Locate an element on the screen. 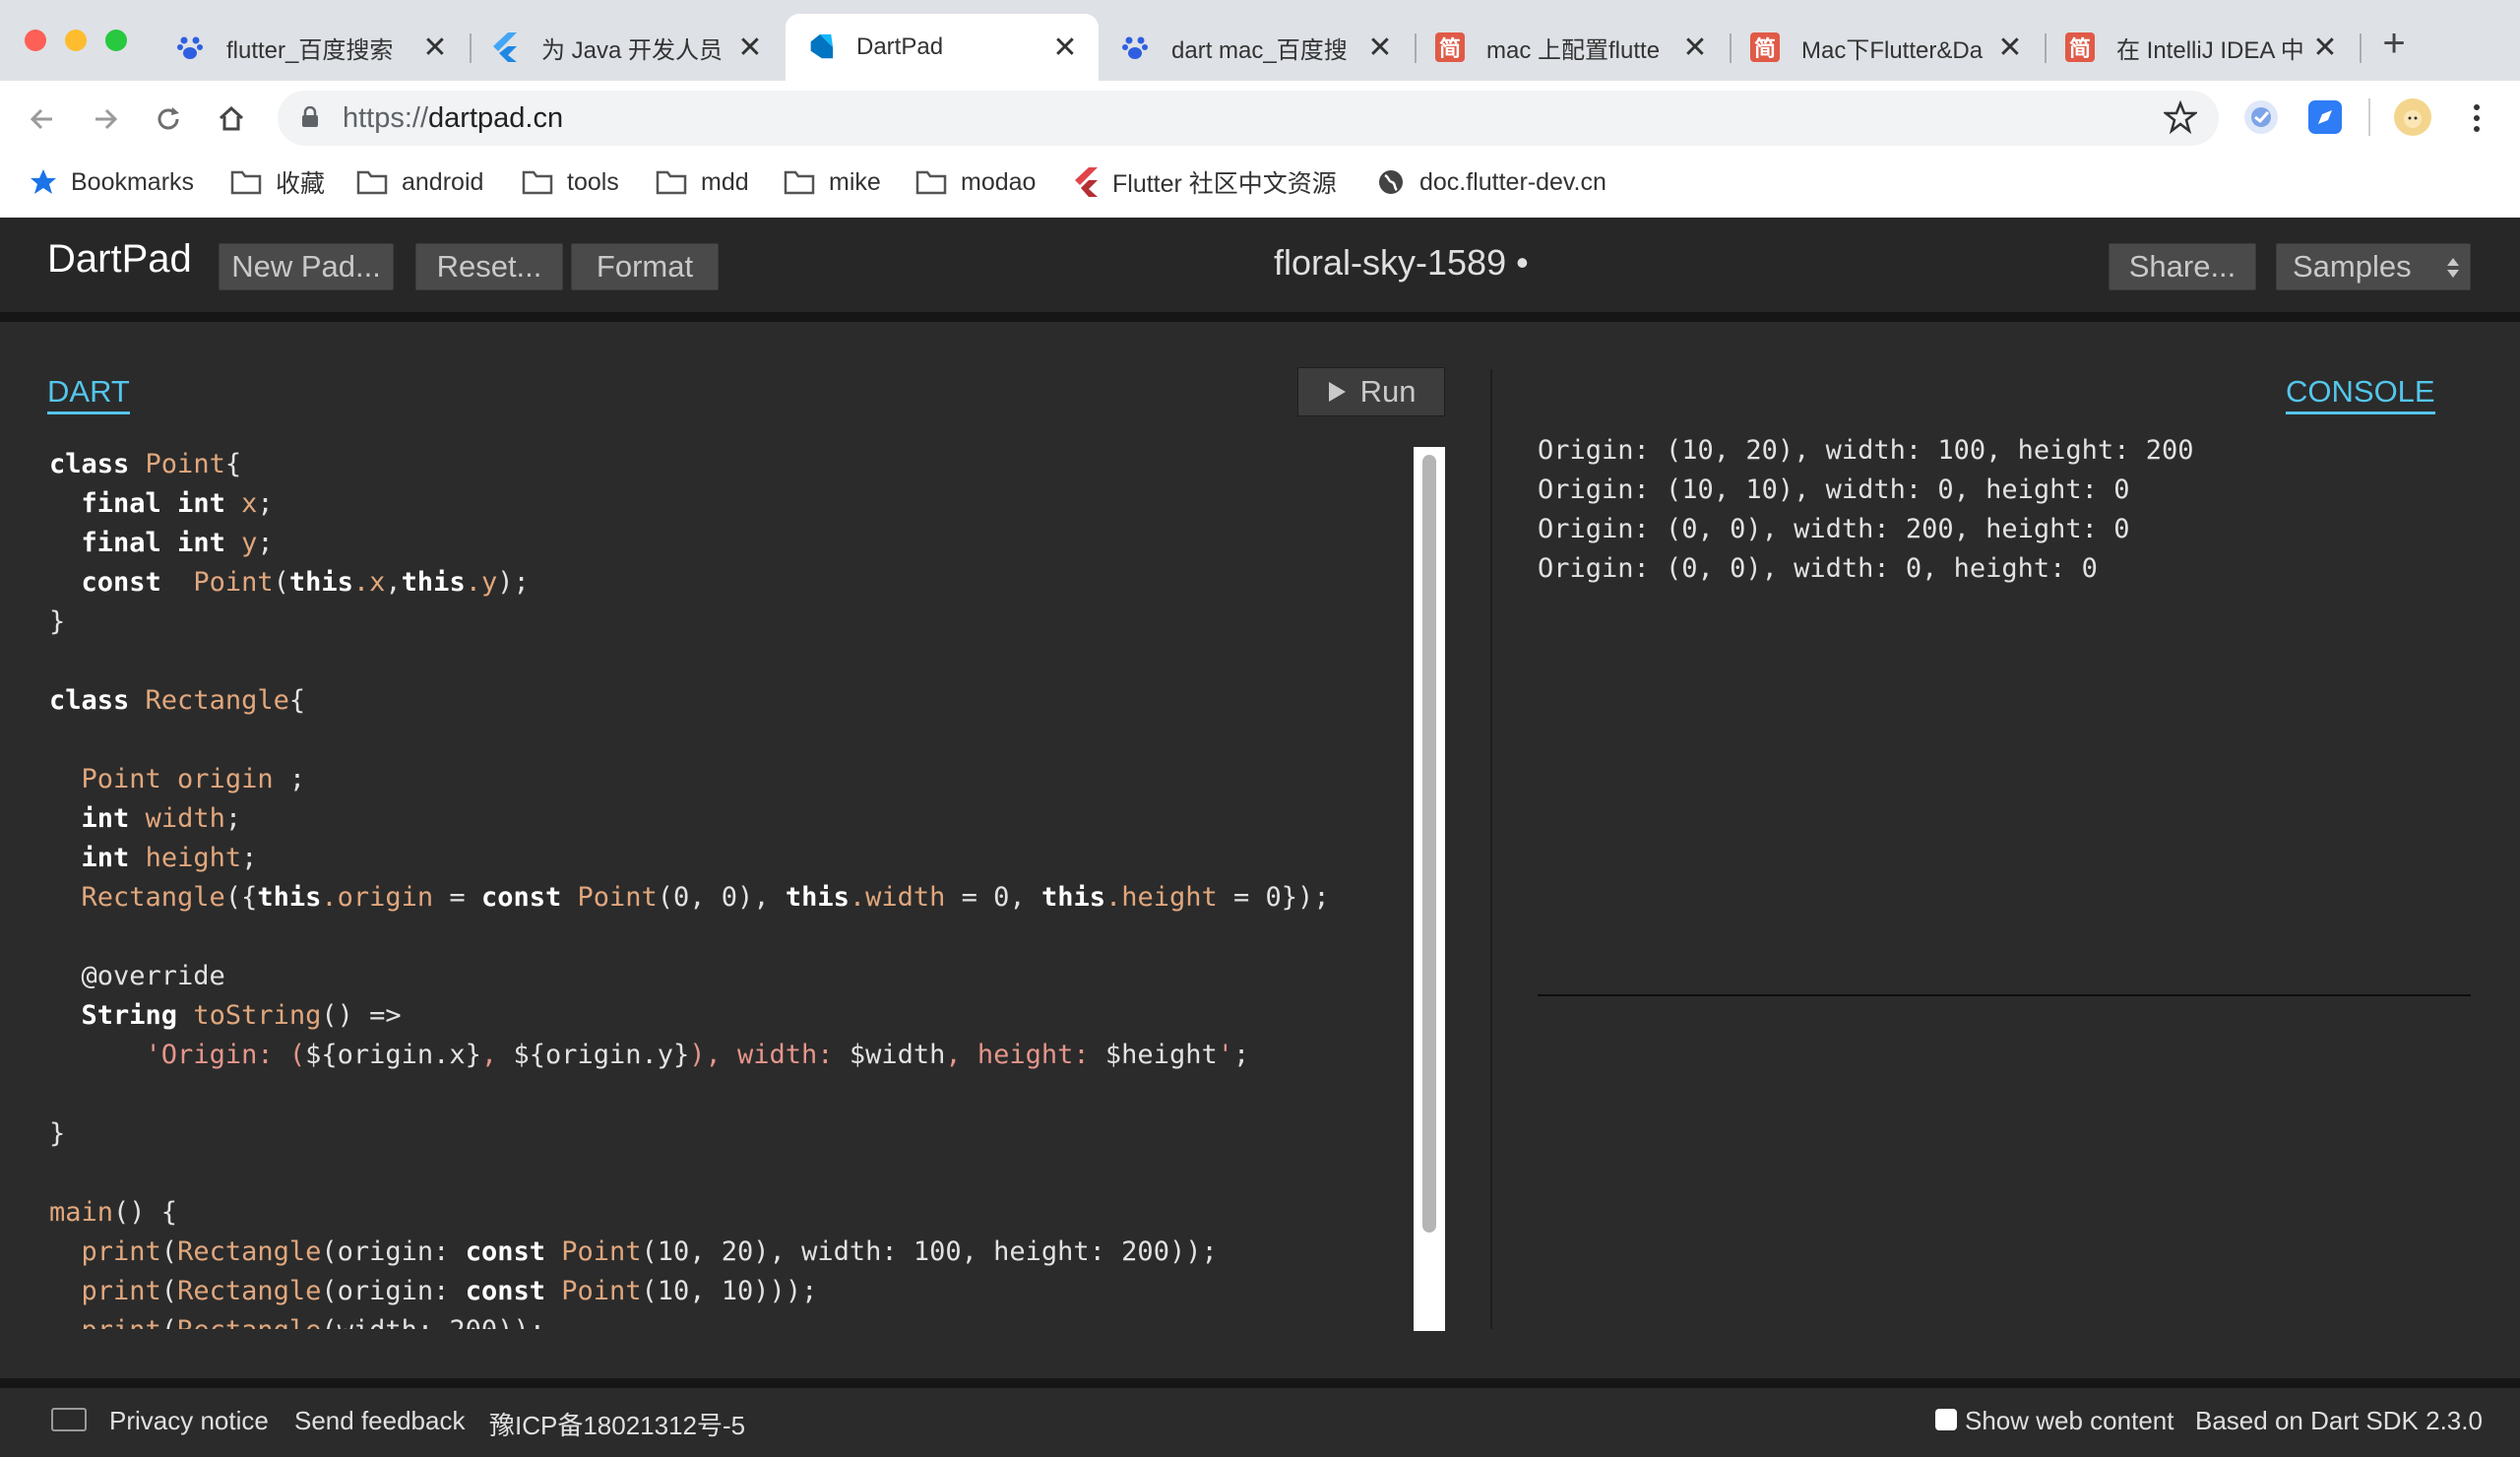 Image resolution: width=2520 pixels, height=1457 pixels. browser-tab: 简 Mac下Flutter&Da ✕ is located at coordinates (1887, 47).